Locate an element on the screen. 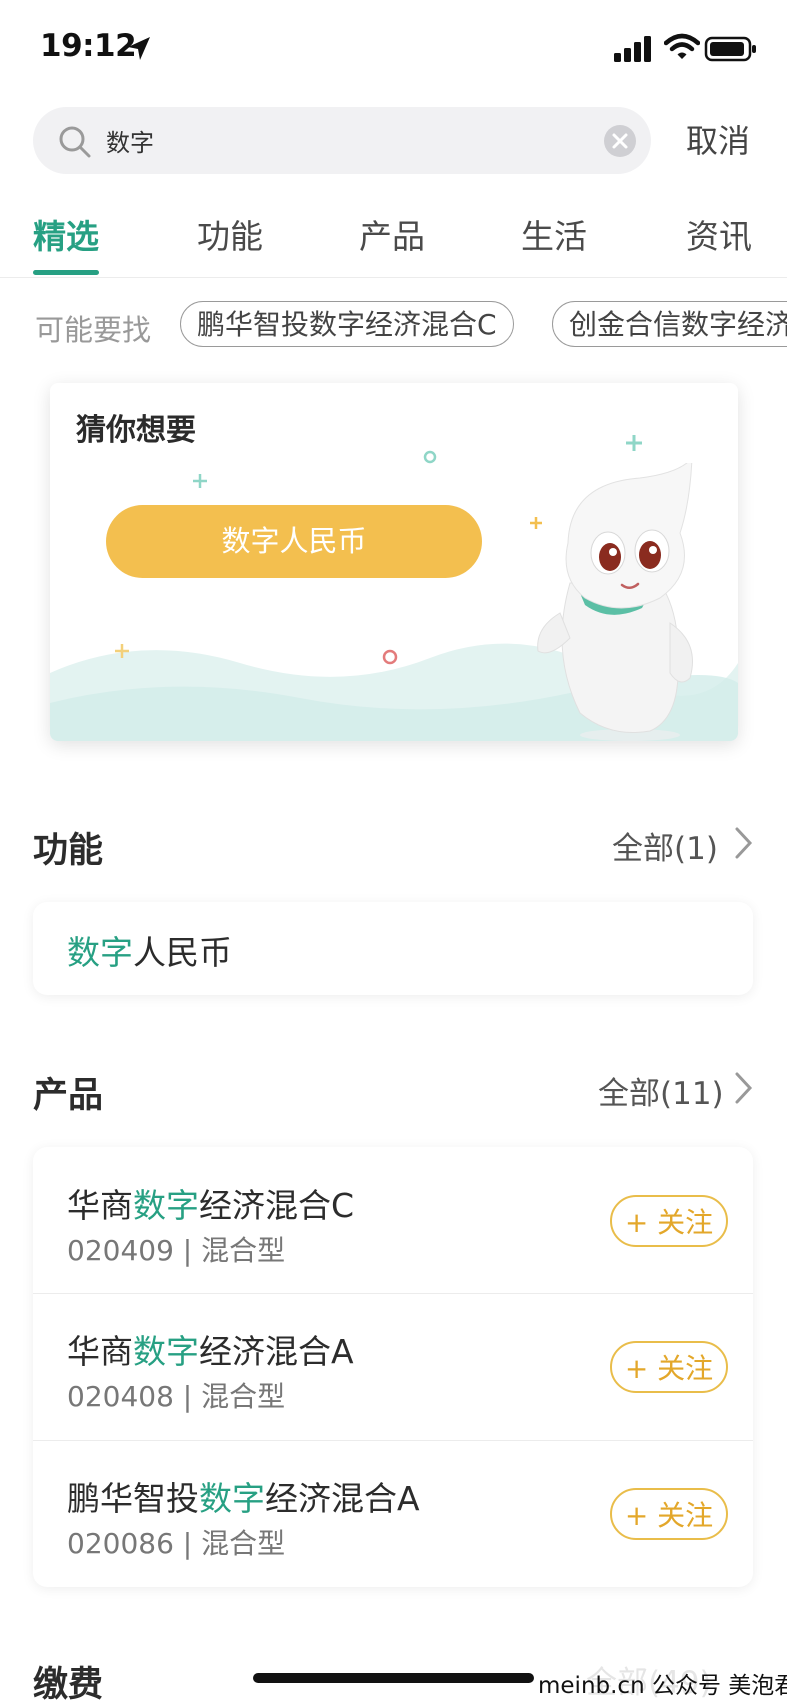 The height and width of the screenshot is (1707, 787). status-time: 19:12 is located at coordinates (88, 46).